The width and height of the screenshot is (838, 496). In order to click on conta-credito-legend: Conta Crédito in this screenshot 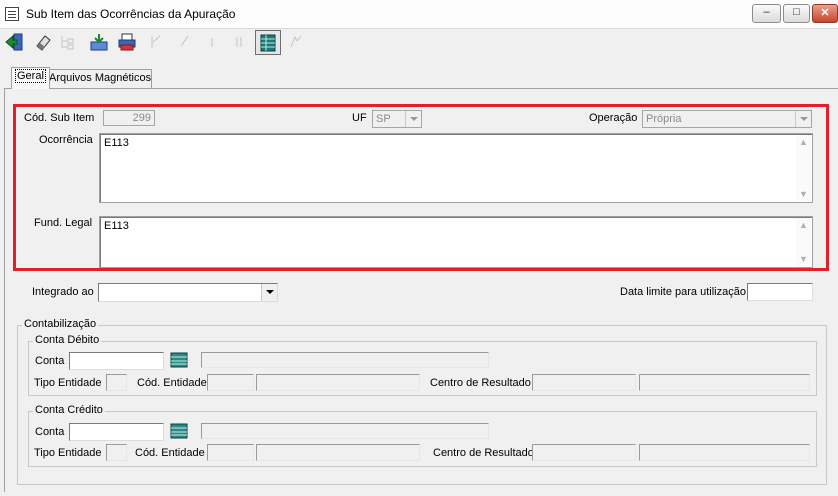, I will do `click(69, 410)`.